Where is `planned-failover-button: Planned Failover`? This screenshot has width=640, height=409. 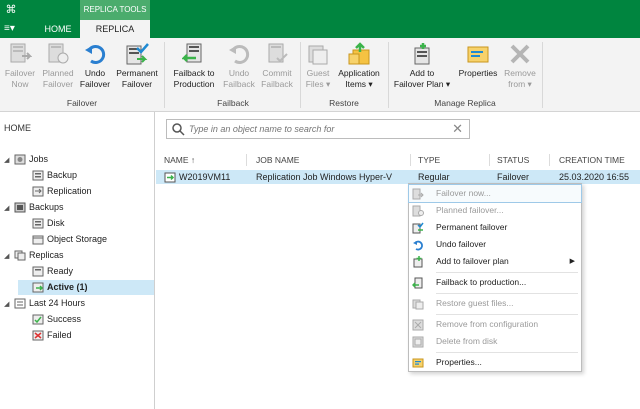
planned-failover-button: Planned Failover is located at coordinates (58, 68).